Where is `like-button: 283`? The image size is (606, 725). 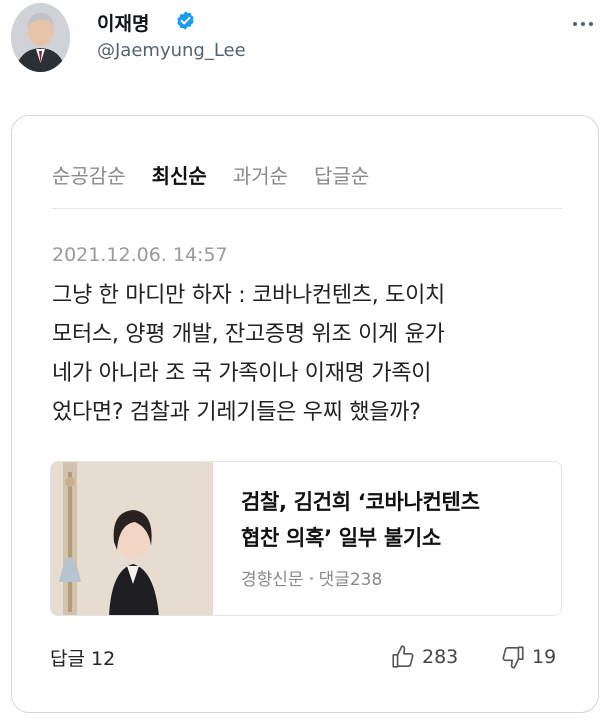 like-button: 283 is located at coordinates (424, 657).